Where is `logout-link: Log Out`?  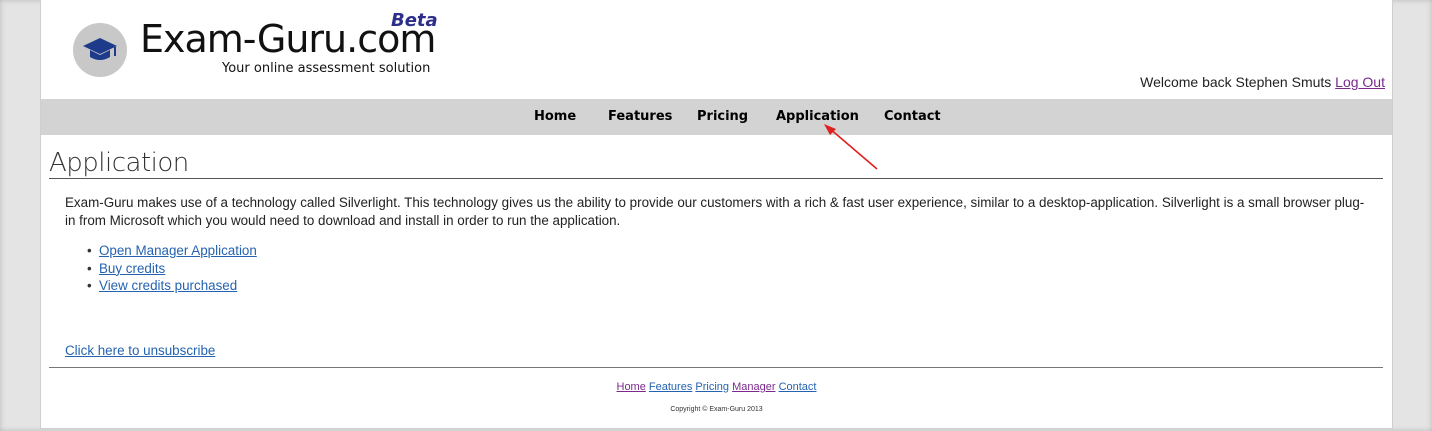
logout-link: Log Out is located at coordinates (1360, 82).